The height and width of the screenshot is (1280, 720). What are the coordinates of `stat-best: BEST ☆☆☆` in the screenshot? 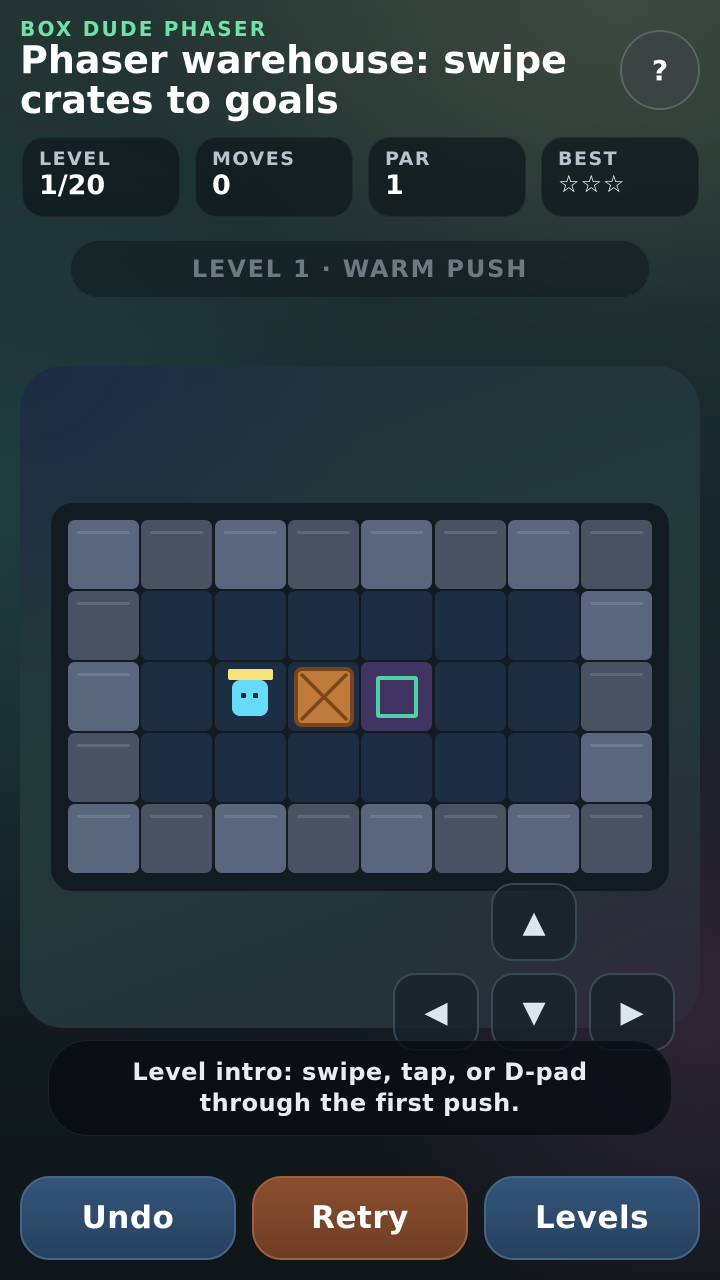 It's located at (620, 177).